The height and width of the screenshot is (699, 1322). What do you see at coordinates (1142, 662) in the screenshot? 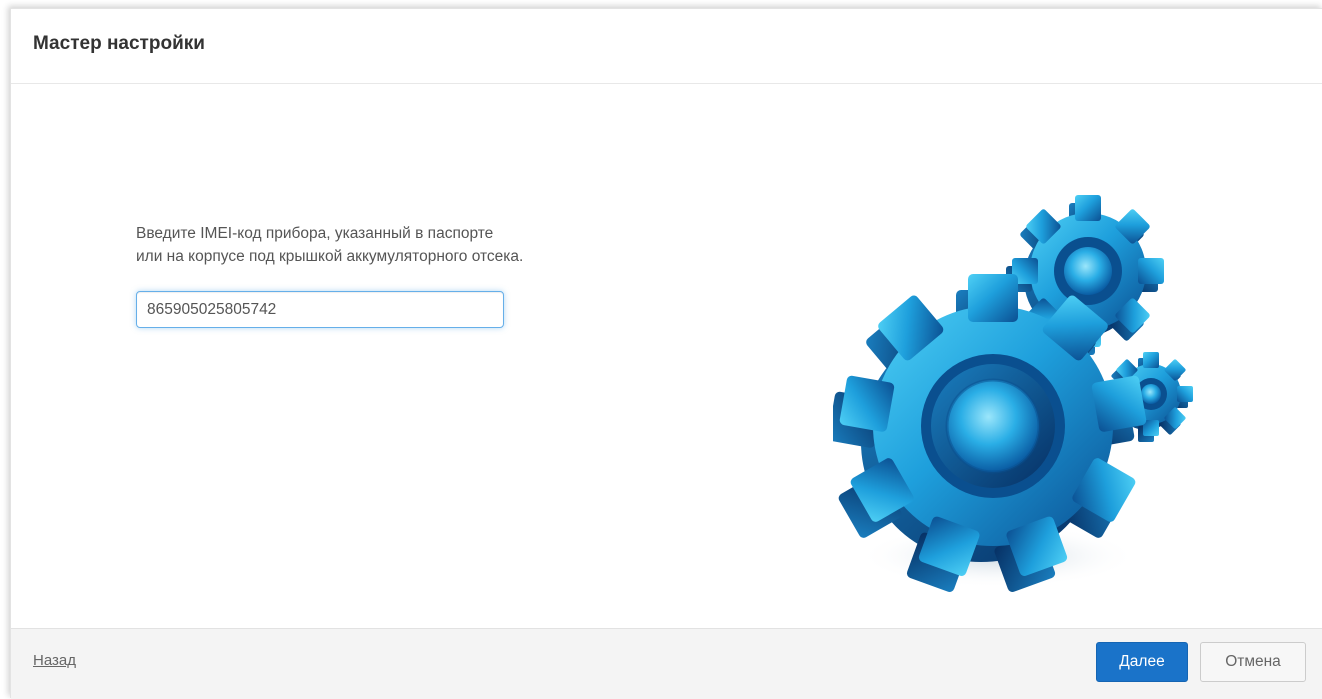
I see `next-button: Далее` at bounding box center [1142, 662].